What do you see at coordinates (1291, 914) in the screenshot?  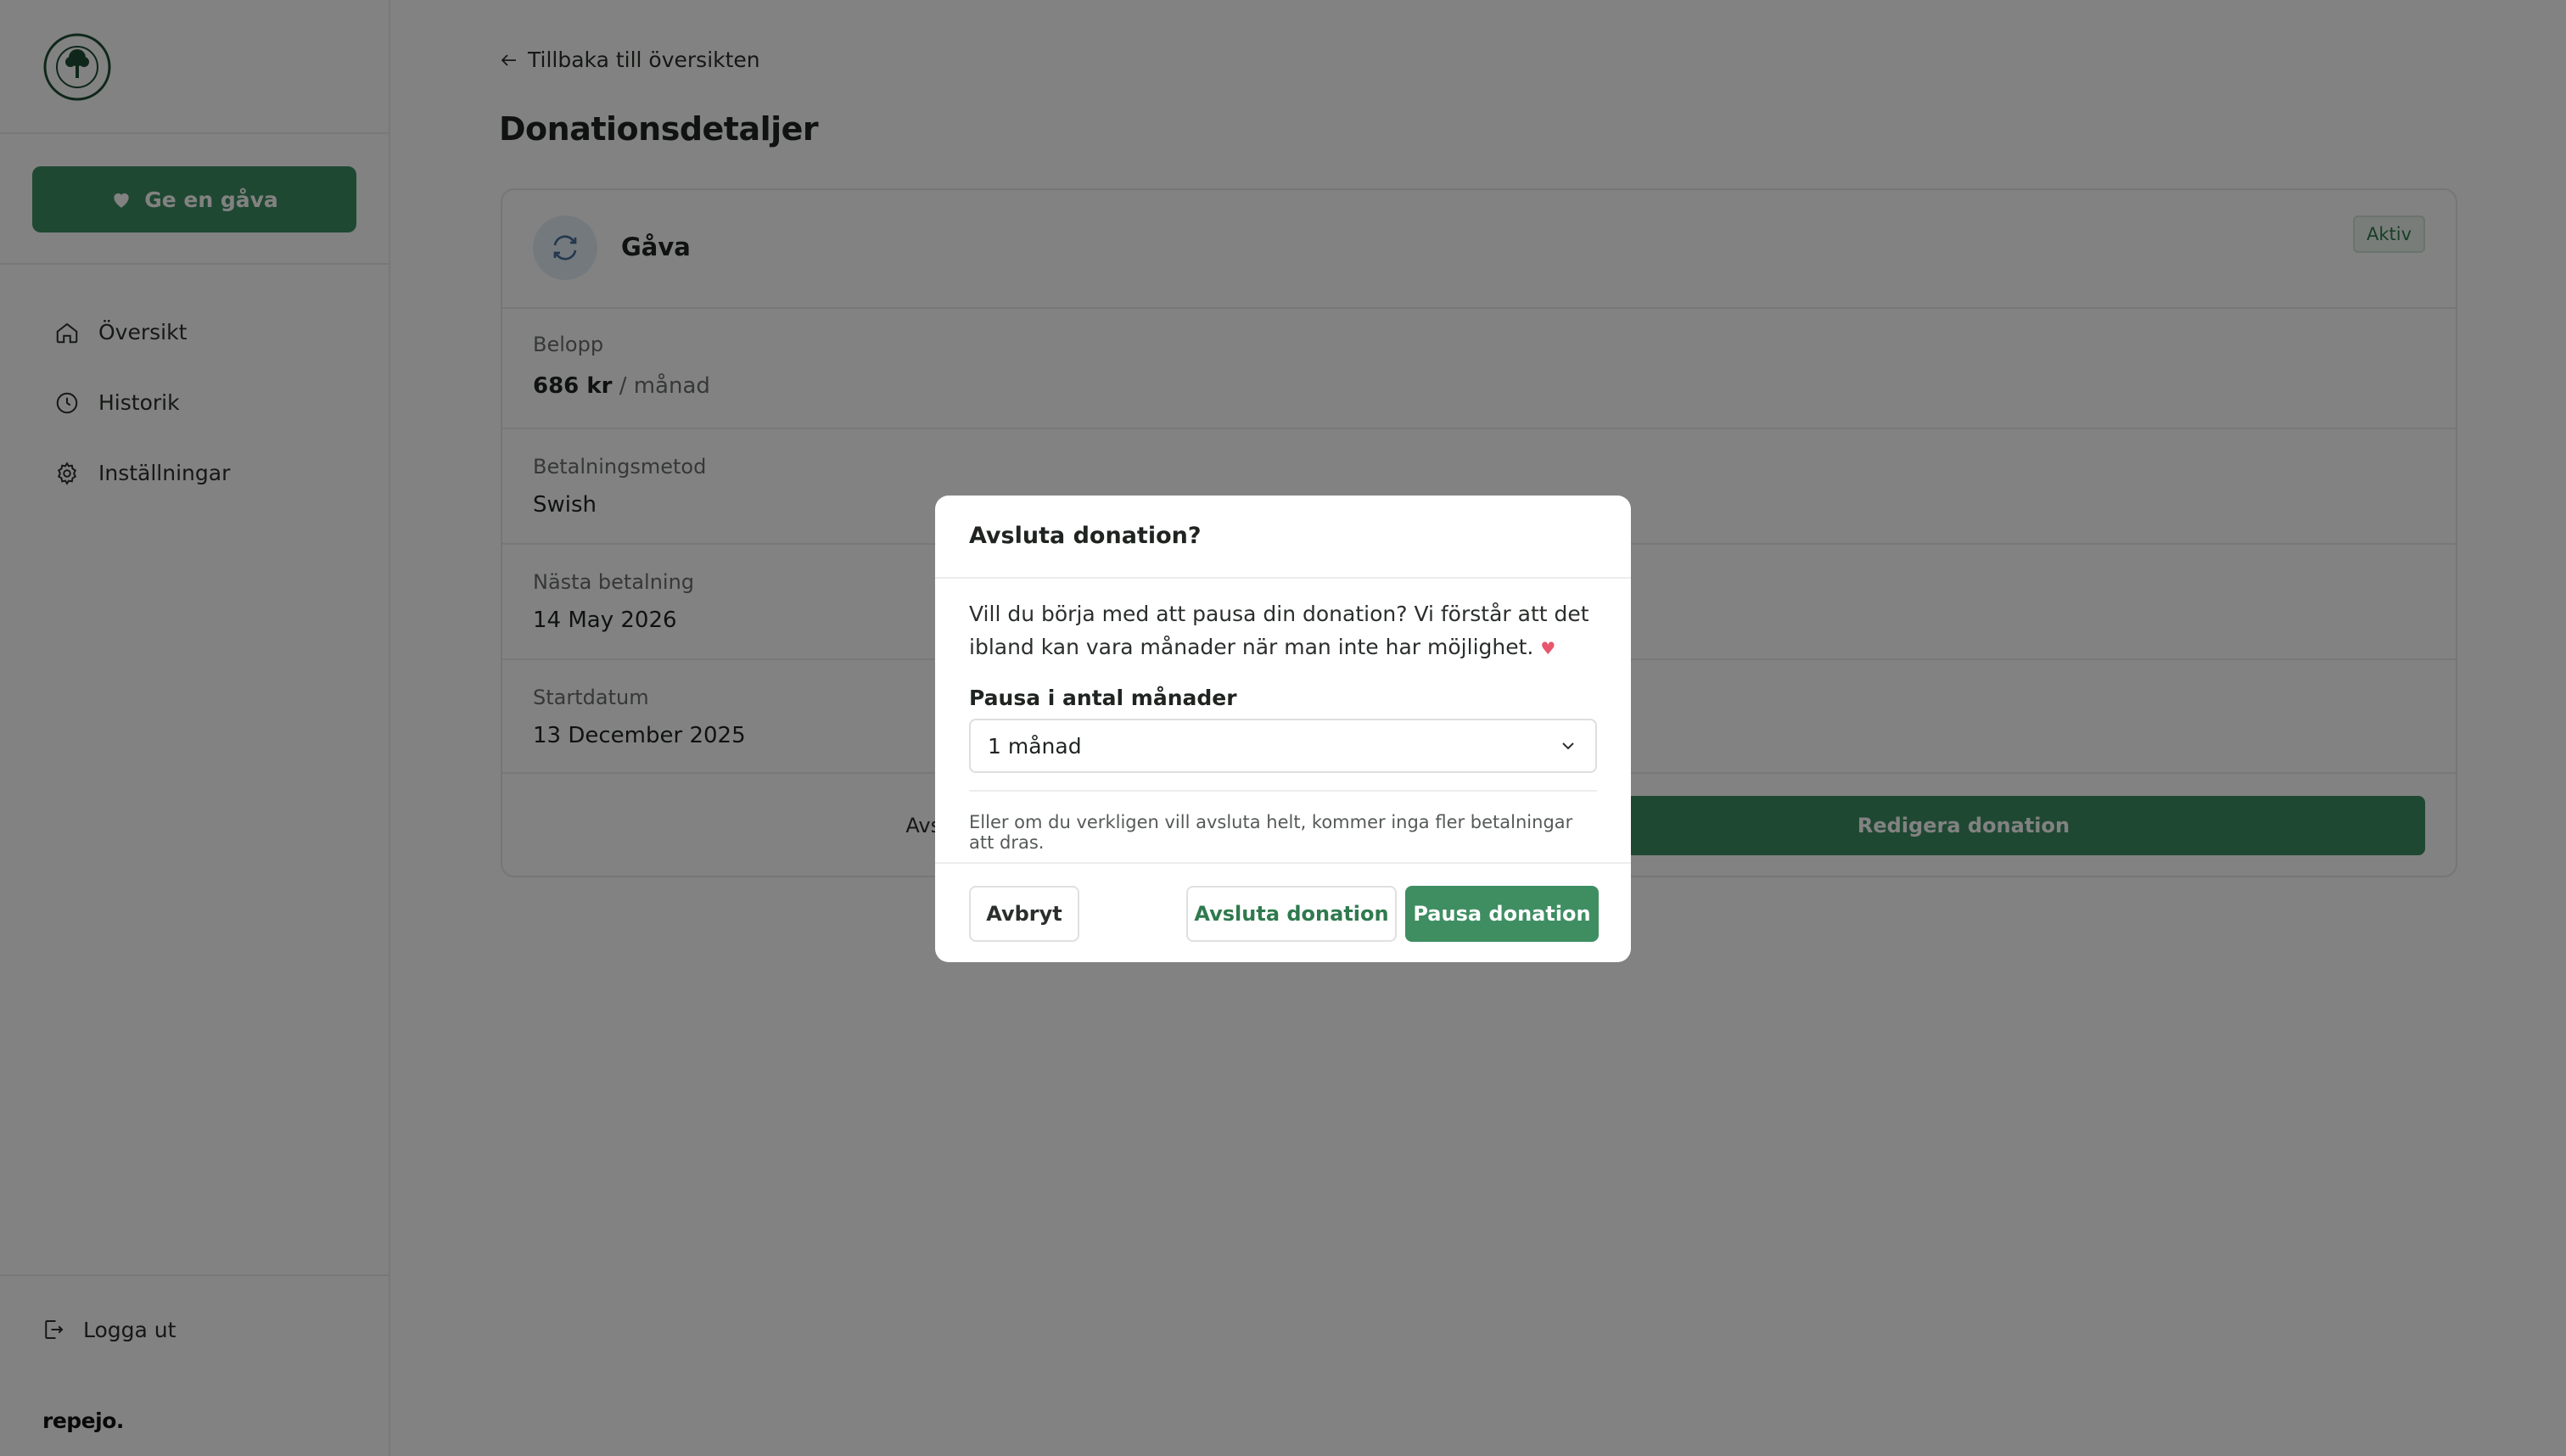 I see `confirm-end-donation-button: Avsluta donation` at bounding box center [1291, 914].